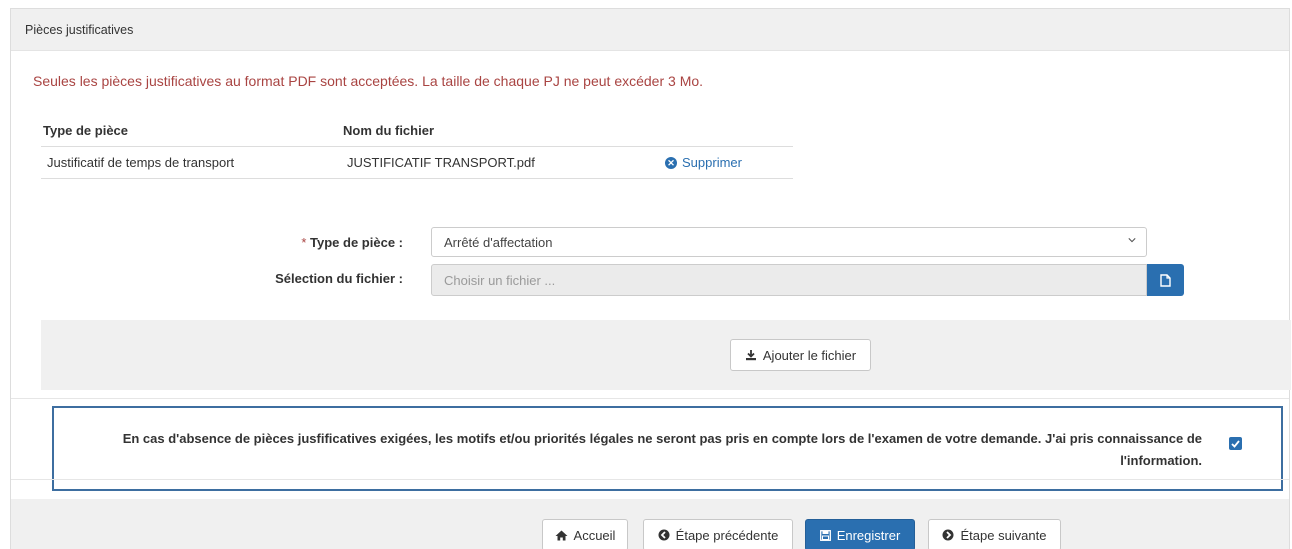 The height and width of the screenshot is (549, 1292). I want to click on remove-circle-icon: ✕, so click(671, 162).